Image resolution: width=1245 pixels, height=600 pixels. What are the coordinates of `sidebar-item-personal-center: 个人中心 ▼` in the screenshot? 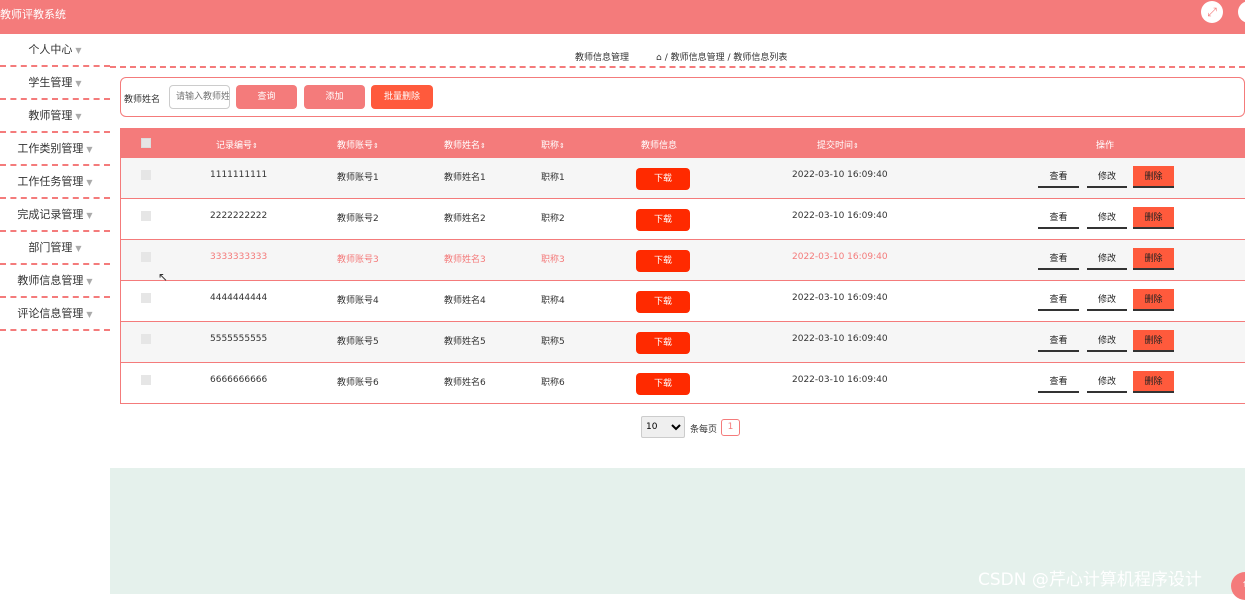 It's located at (55, 50).